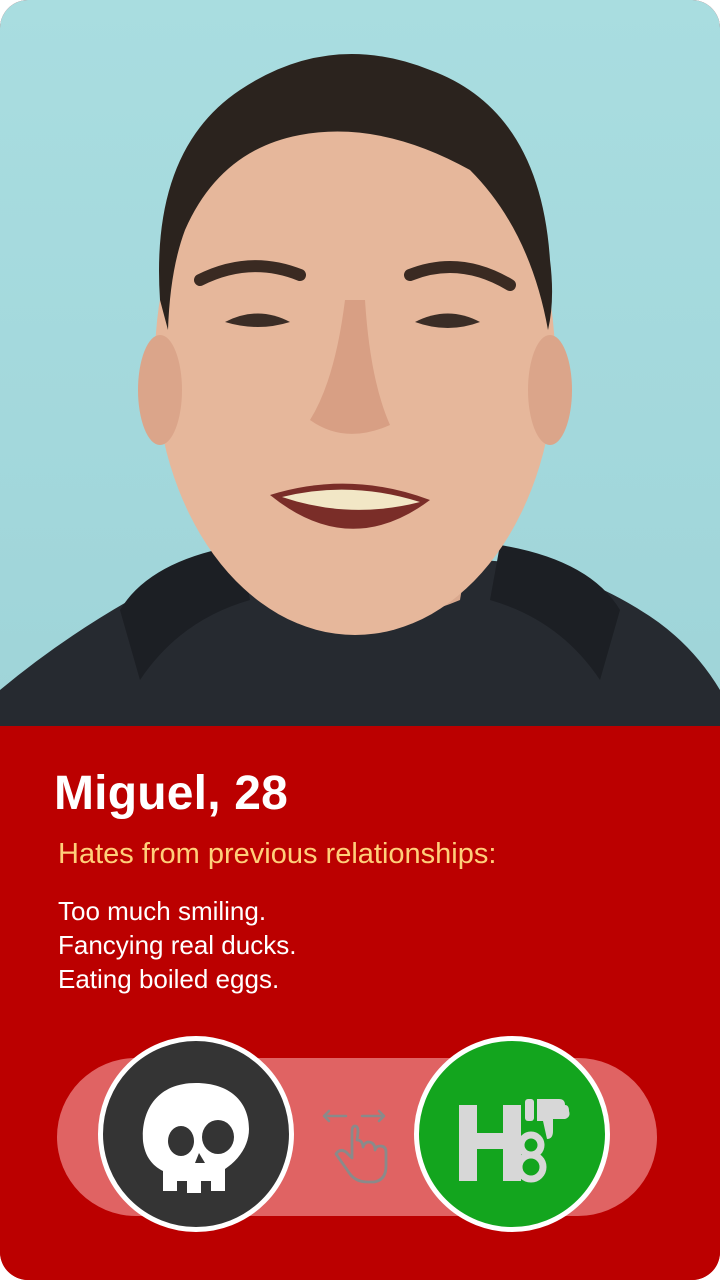 This screenshot has width=720, height=1280. Describe the element at coordinates (171, 793) in the screenshot. I see `profile-name-age: Miguel, 28` at that location.